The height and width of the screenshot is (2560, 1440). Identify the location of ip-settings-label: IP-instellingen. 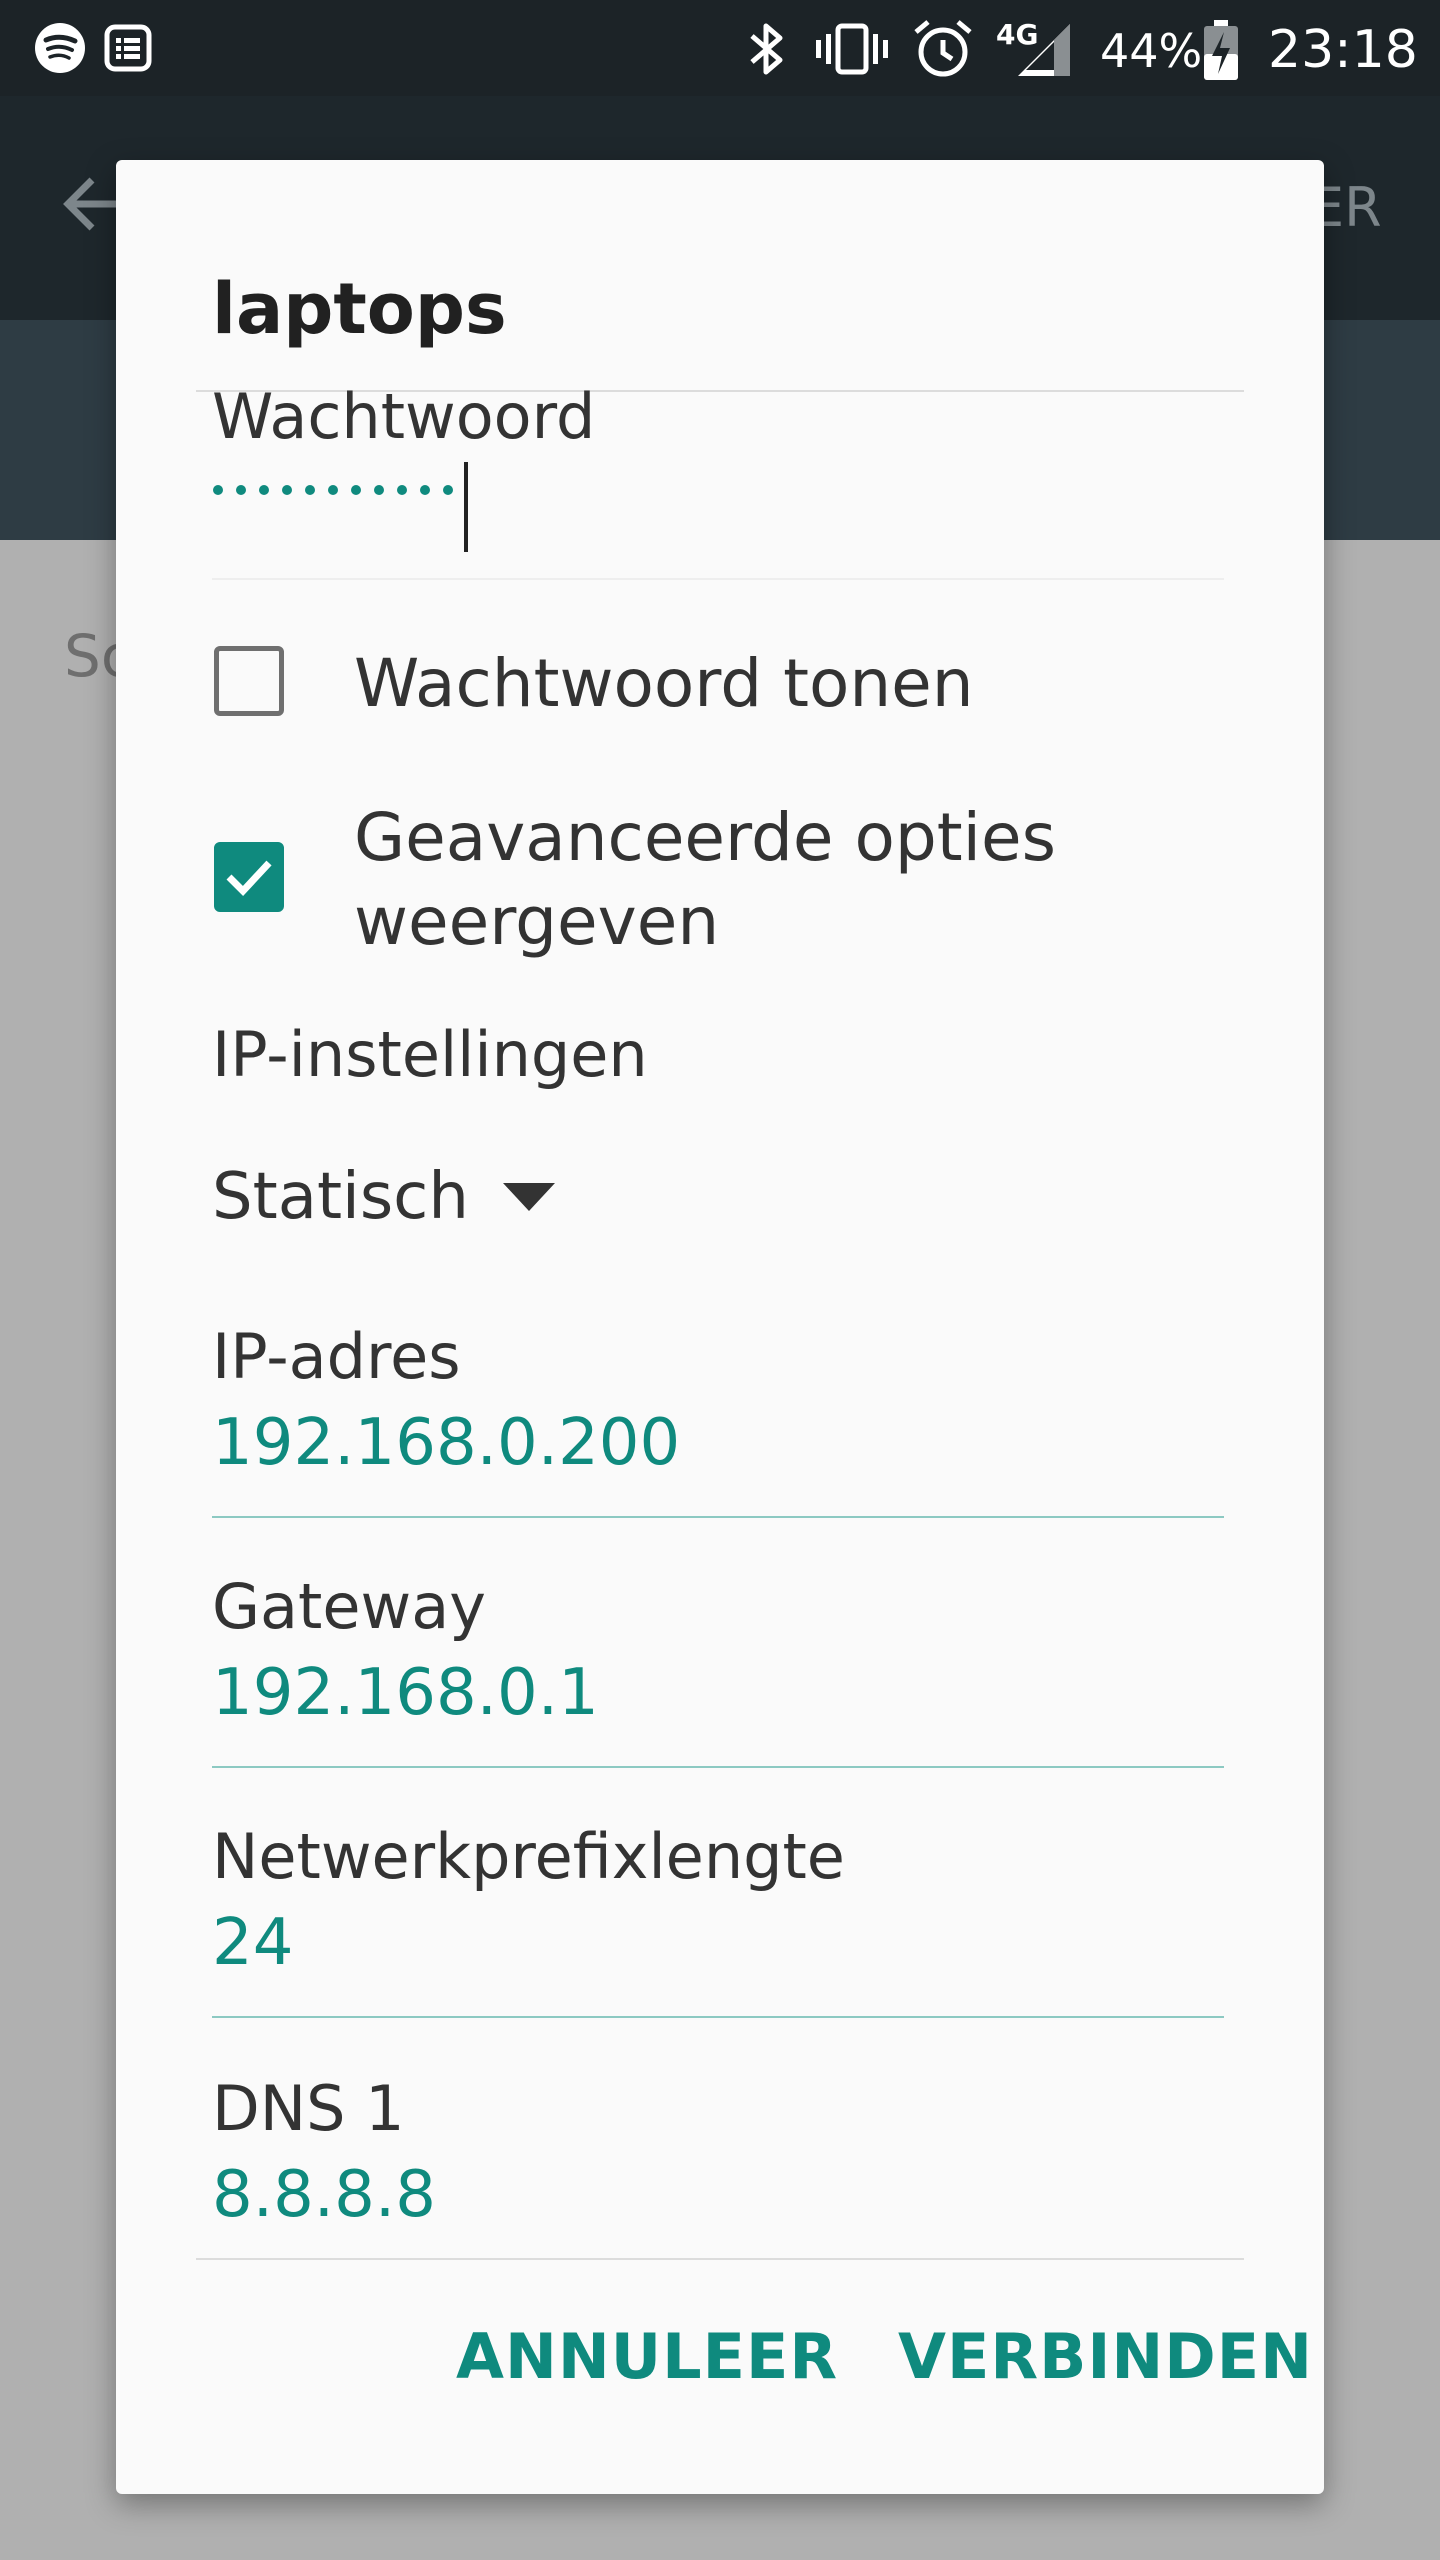
(430, 1054).